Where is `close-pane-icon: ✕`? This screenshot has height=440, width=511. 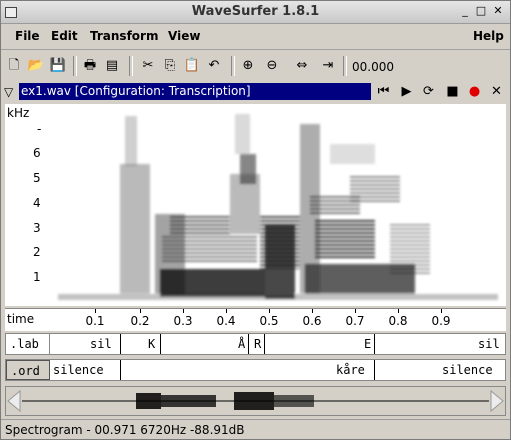
close-pane-icon: ✕ is located at coordinates (496, 91).